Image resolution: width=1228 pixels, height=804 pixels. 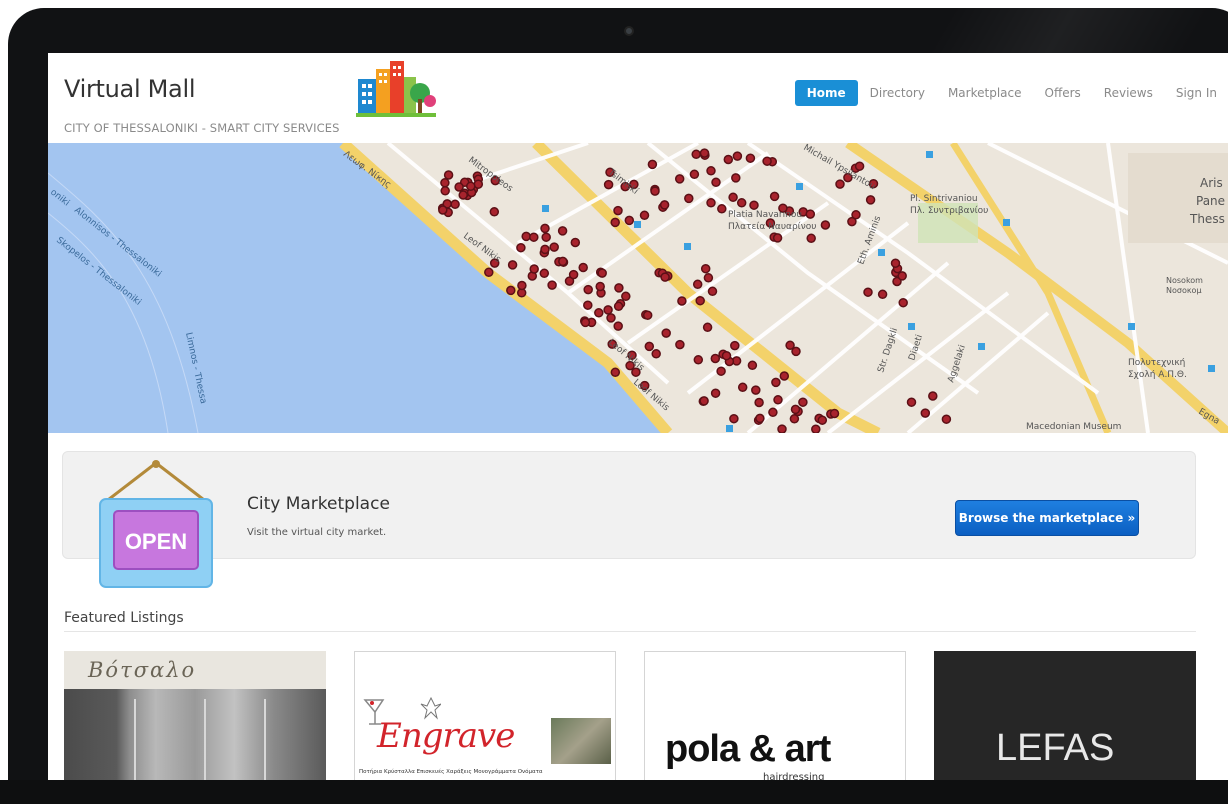 What do you see at coordinates (1063, 93) in the screenshot?
I see `nav-offers: Offers` at bounding box center [1063, 93].